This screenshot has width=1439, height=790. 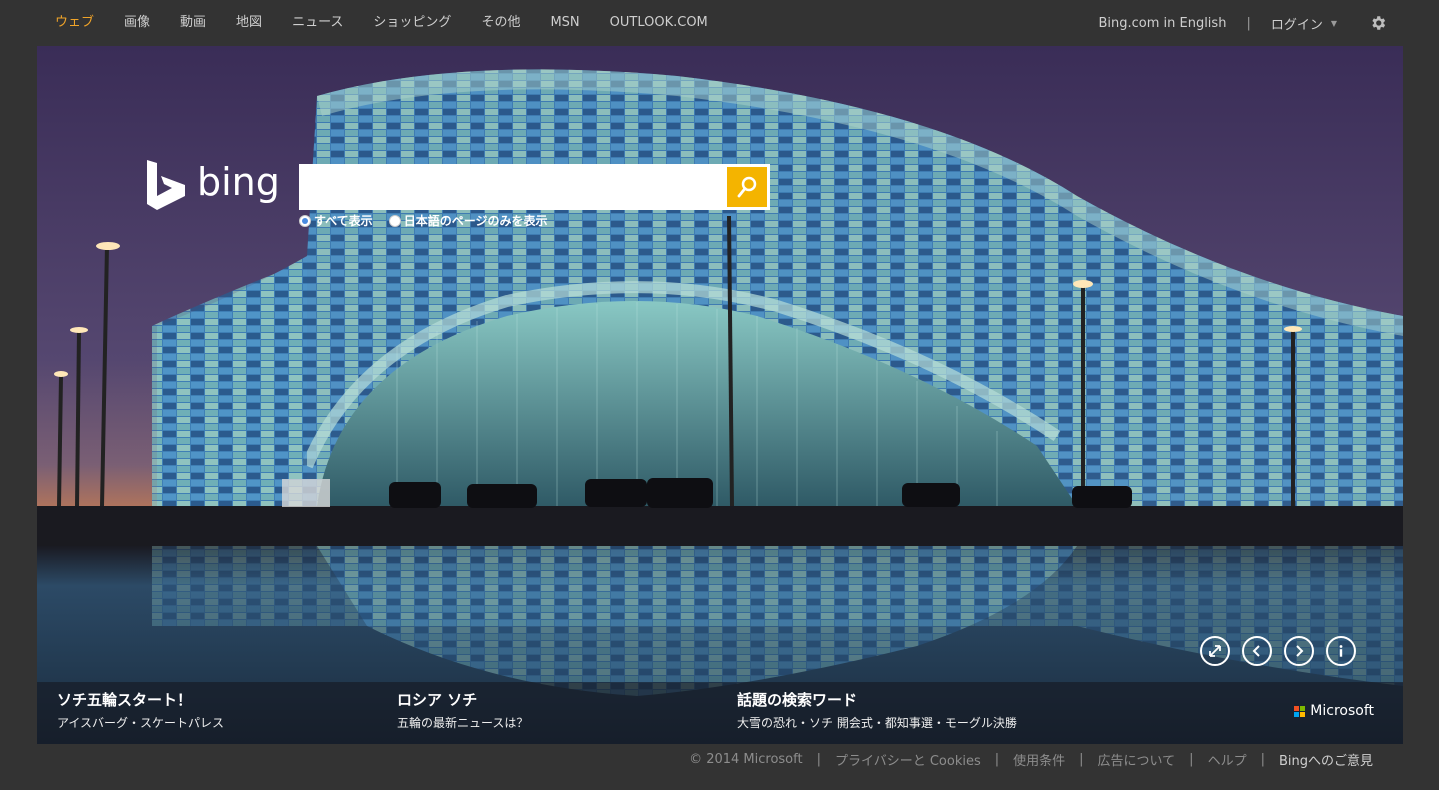 What do you see at coordinates (437, 700) in the screenshot?
I see `hotspot-title: ロシア ソチ` at bounding box center [437, 700].